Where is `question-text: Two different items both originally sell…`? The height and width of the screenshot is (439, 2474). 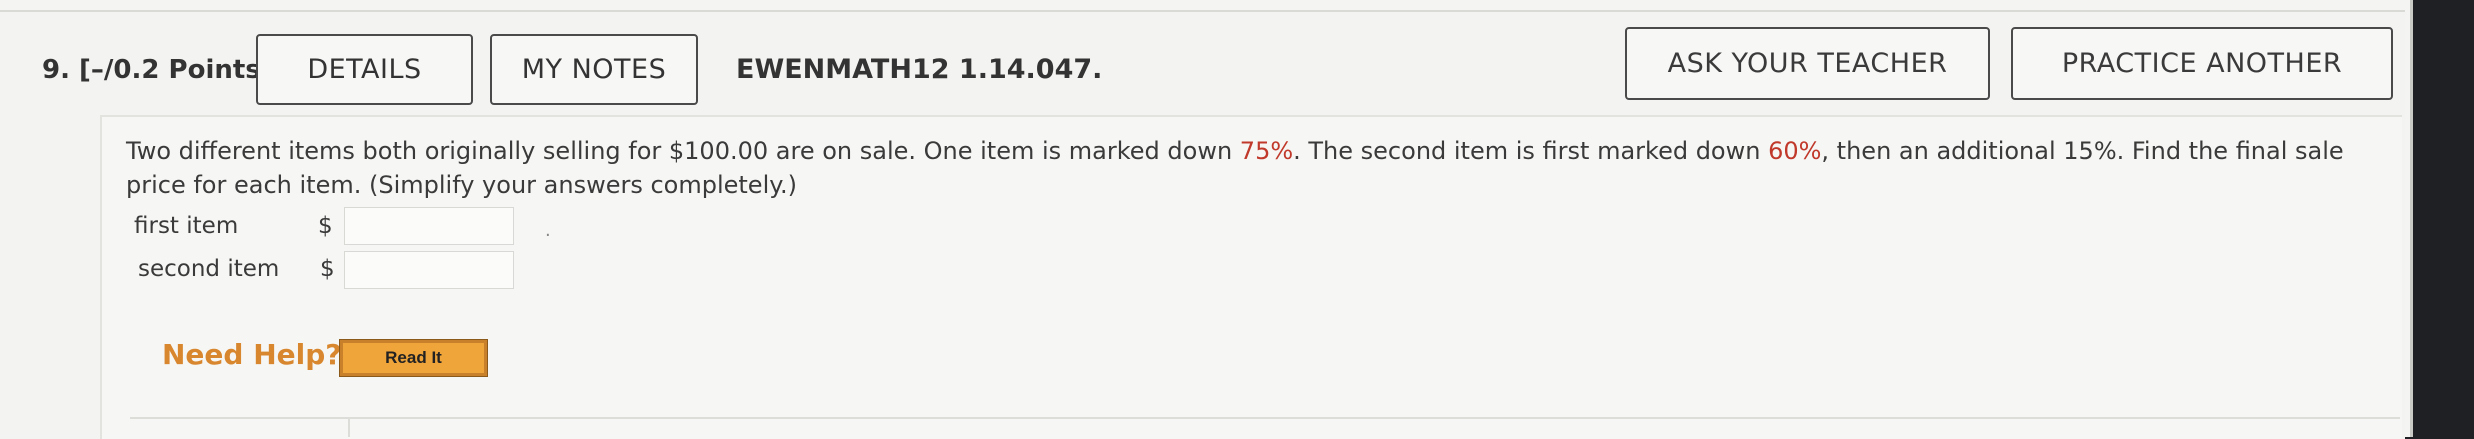
question-text: Two different items both originally sell… is located at coordinates (1246, 168).